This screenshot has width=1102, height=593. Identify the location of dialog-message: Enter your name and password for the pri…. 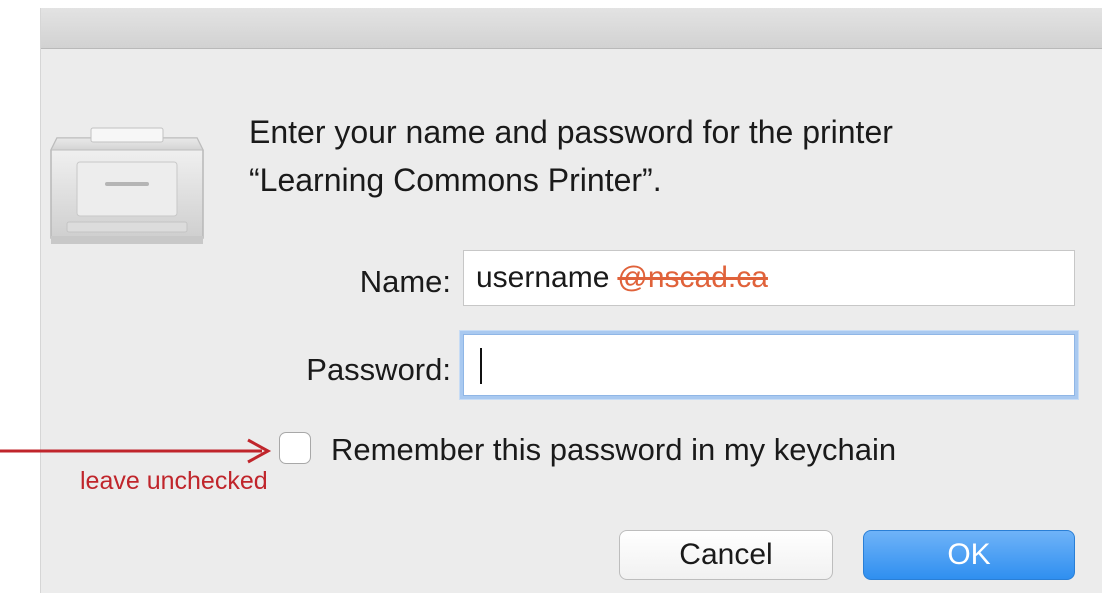
(659, 156).